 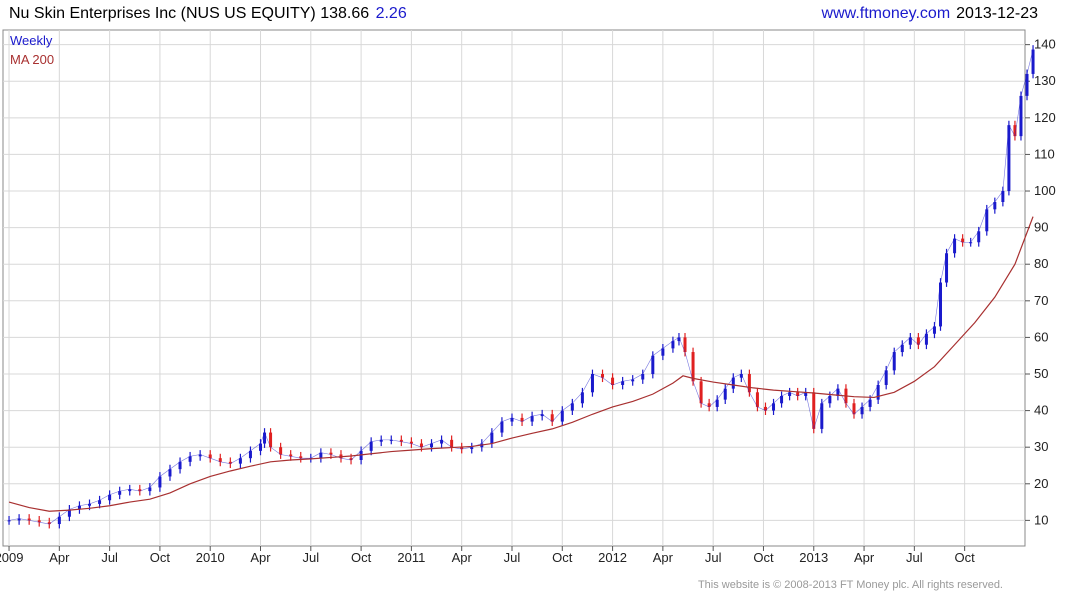 What do you see at coordinates (1045, 190) in the screenshot?
I see `y-tick-label: 100` at bounding box center [1045, 190].